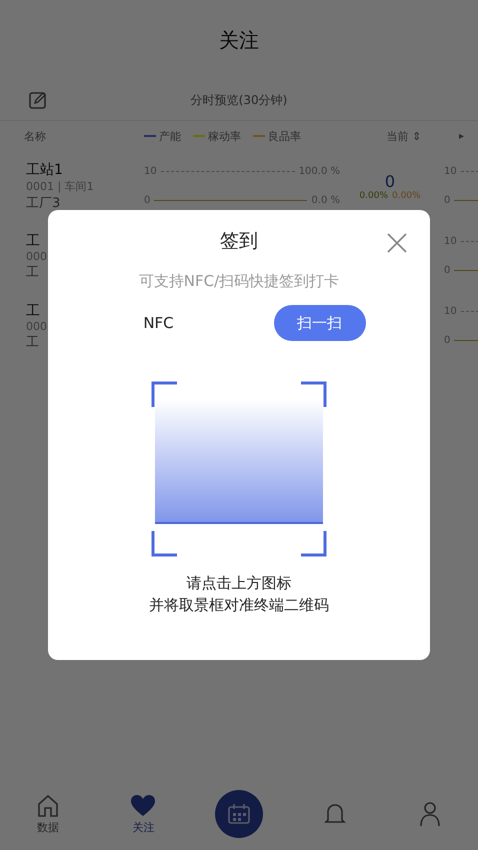 Image resolution: width=478 pixels, height=850 pixels. I want to click on legend-label: 良品率, so click(284, 136).